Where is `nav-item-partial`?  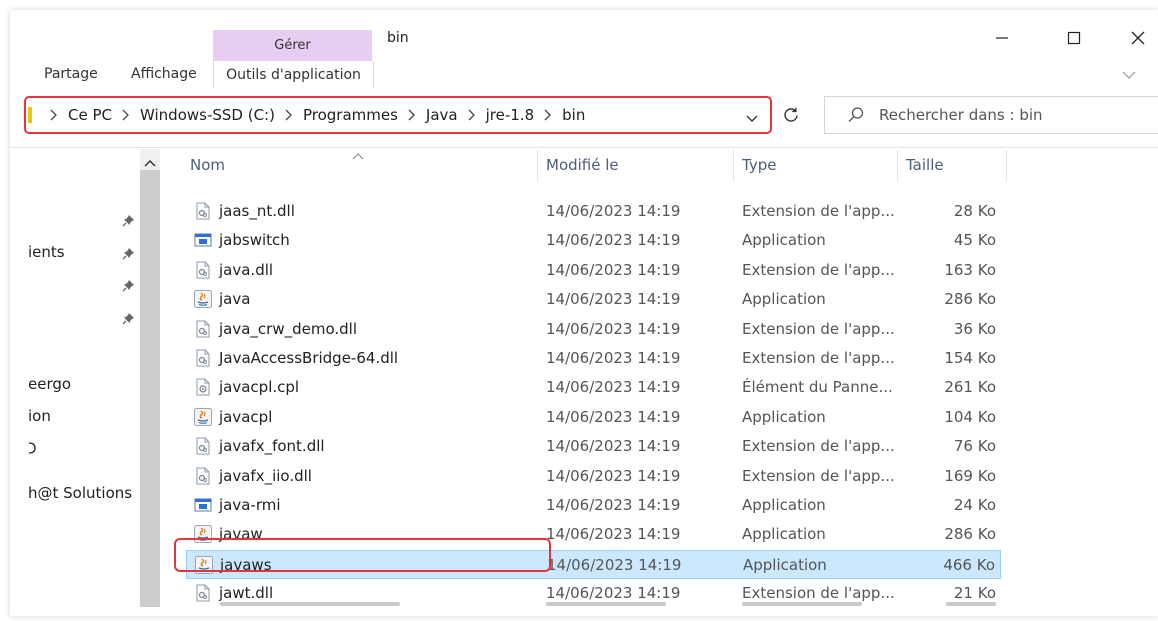
nav-item-partial is located at coordinates (32, 448).